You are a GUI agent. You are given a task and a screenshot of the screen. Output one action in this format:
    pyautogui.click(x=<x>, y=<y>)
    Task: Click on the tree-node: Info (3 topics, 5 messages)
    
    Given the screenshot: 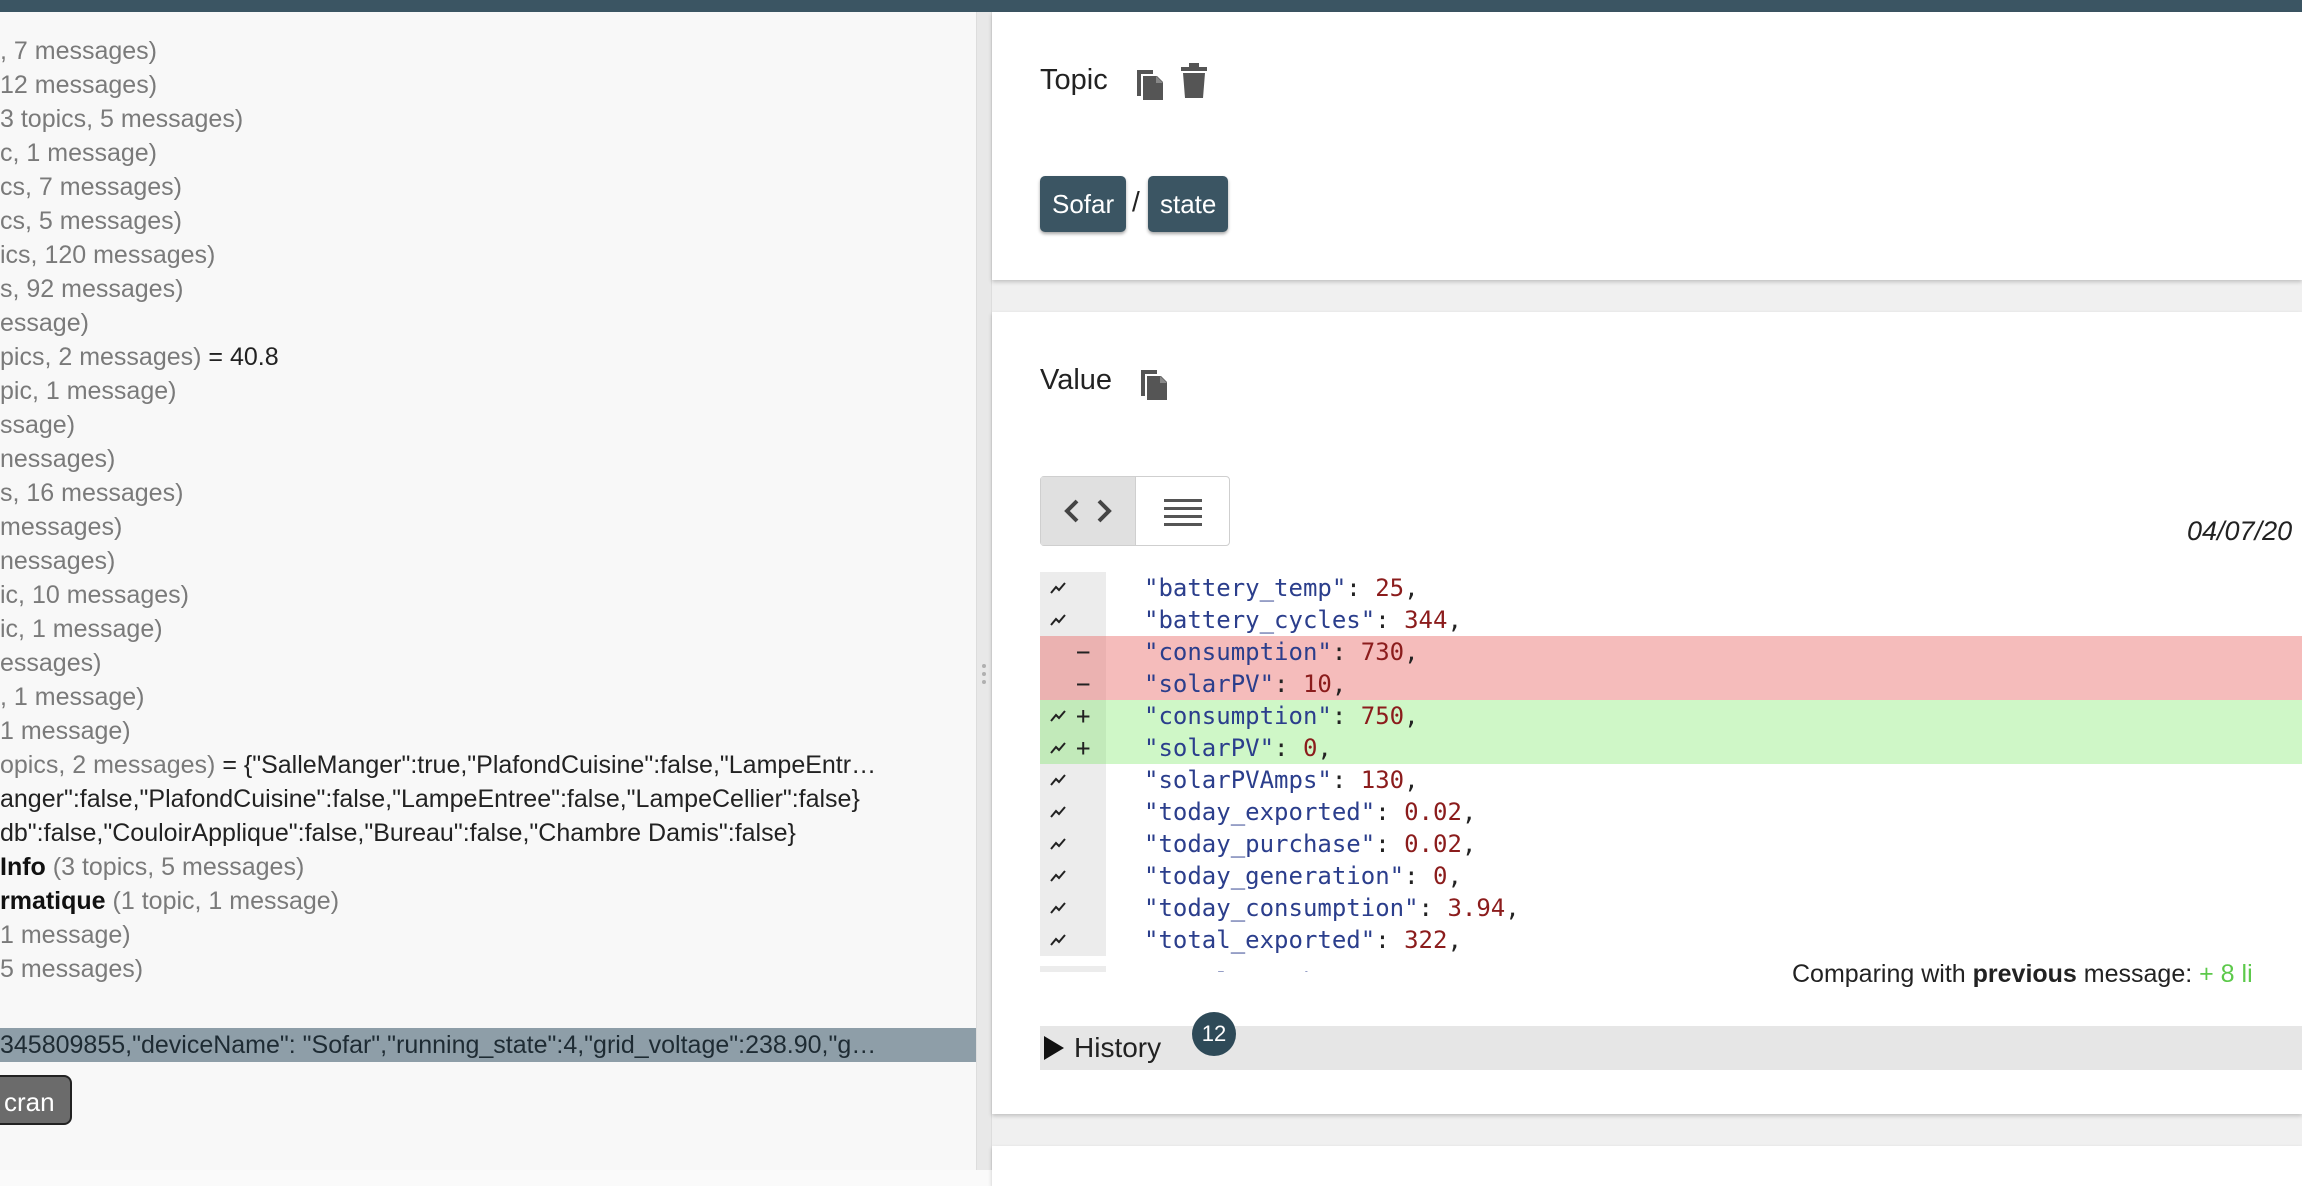 What is the action you would take?
    pyautogui.click(x=152, y=867)
    